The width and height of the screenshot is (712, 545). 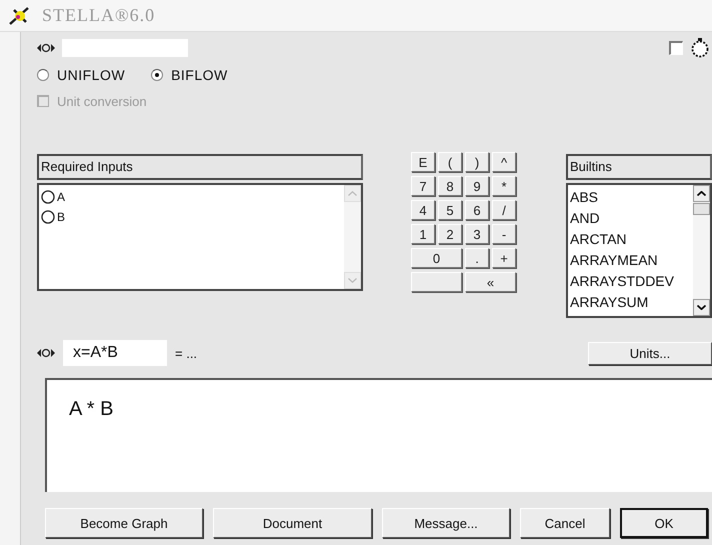 What do you see at coordinates (436, 258) in the screenshot?
I see `keypad-key: 0` at bounding box center [436, 258].